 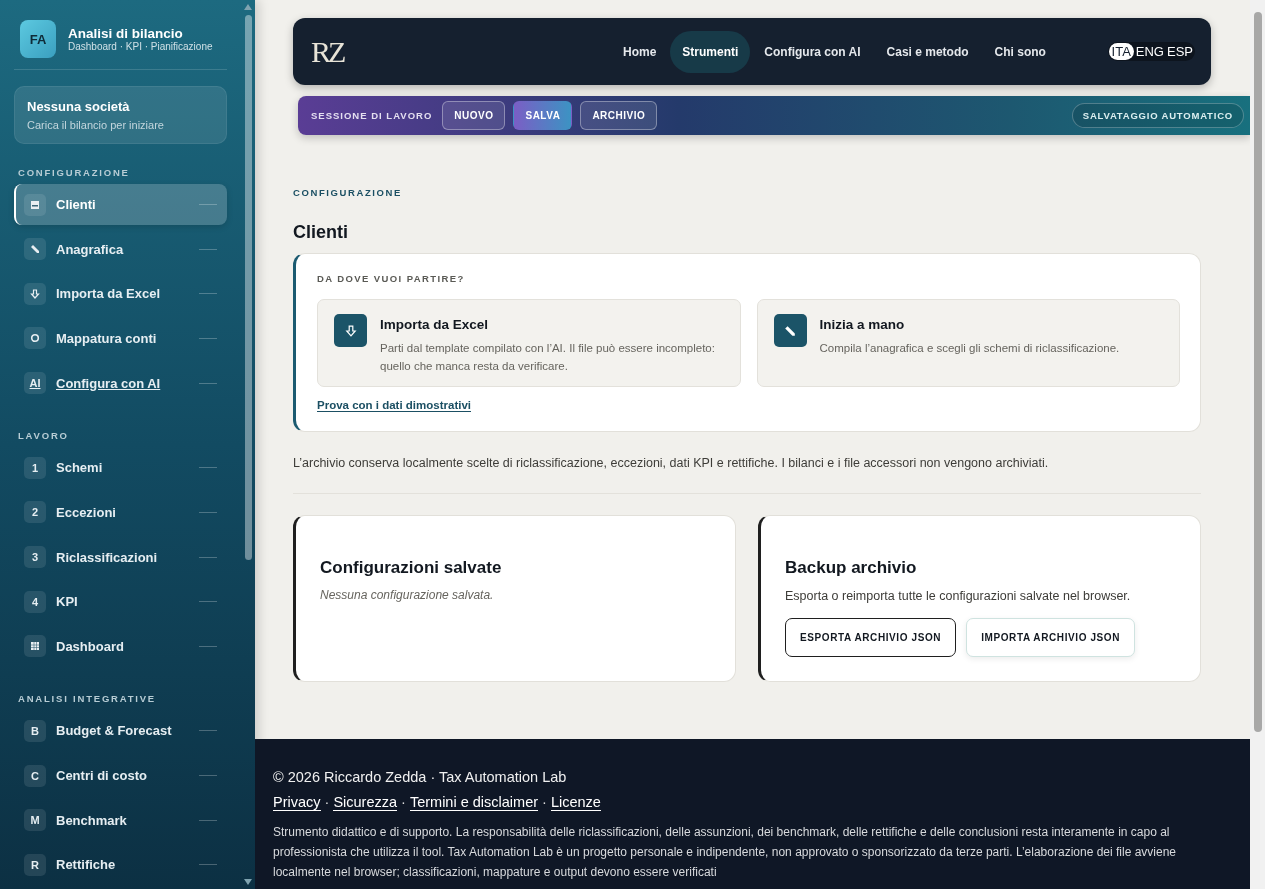 I want to click on section-label: ANALISI INTEGRATIVE, so click(x=87, y=699).